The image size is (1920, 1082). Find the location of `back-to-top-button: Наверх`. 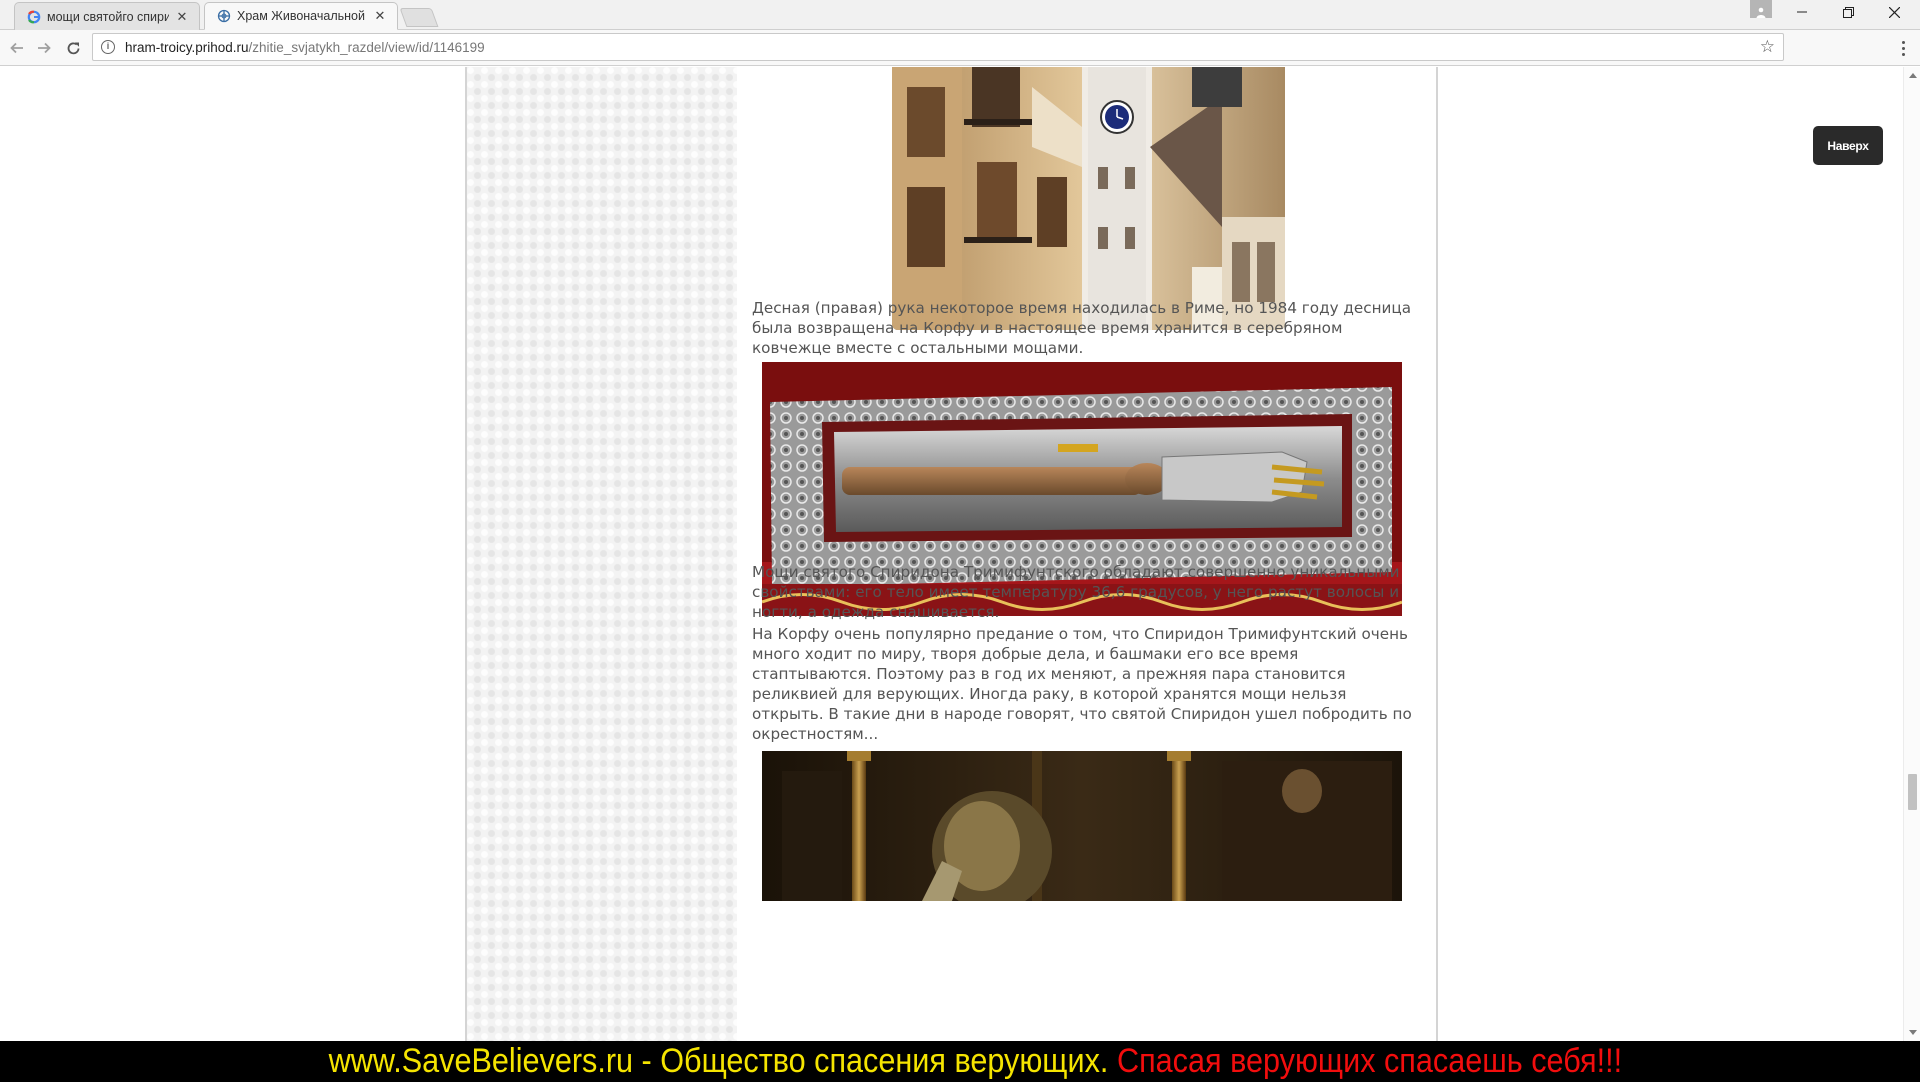

back-to-top-button: Наверх is located at coordinates (1848, 145).